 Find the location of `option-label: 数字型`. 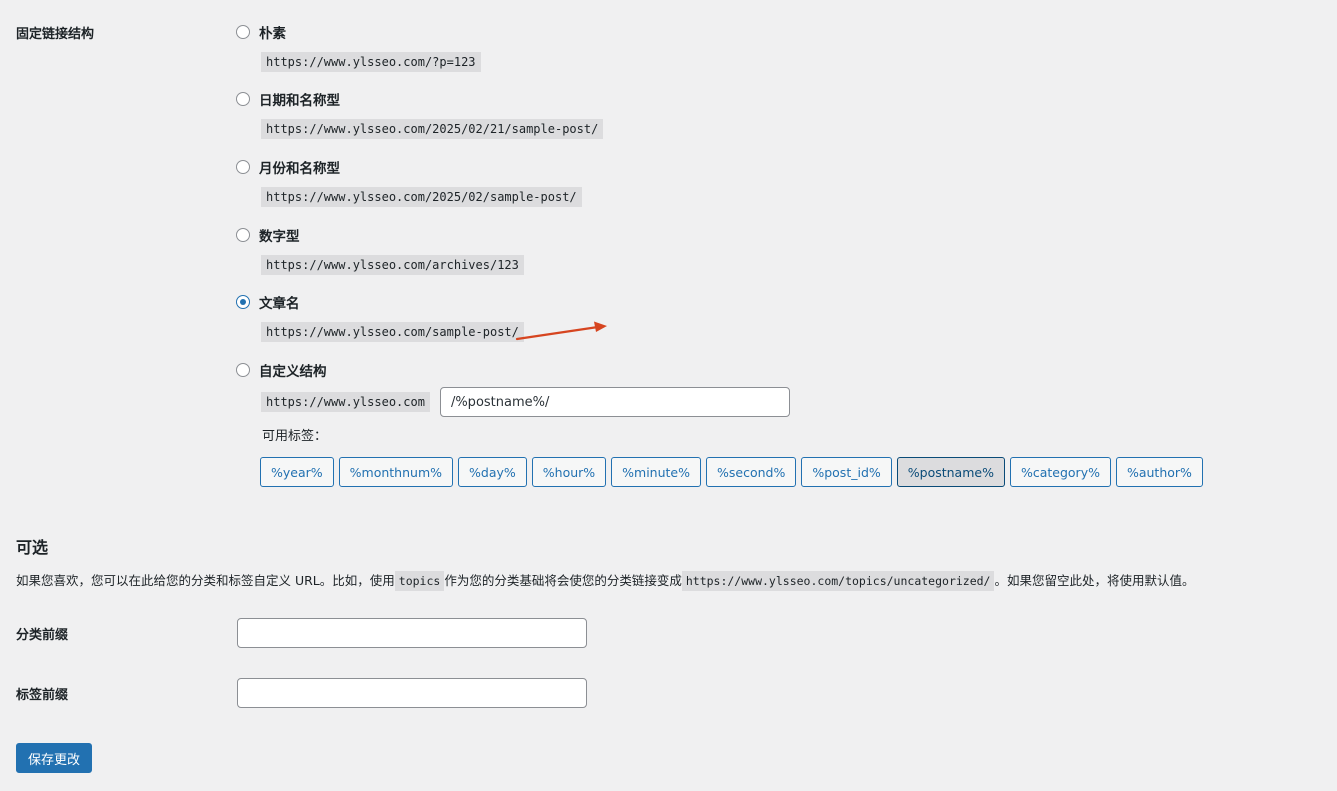

option-label: 数字型 is located at coordinates (279, 235).